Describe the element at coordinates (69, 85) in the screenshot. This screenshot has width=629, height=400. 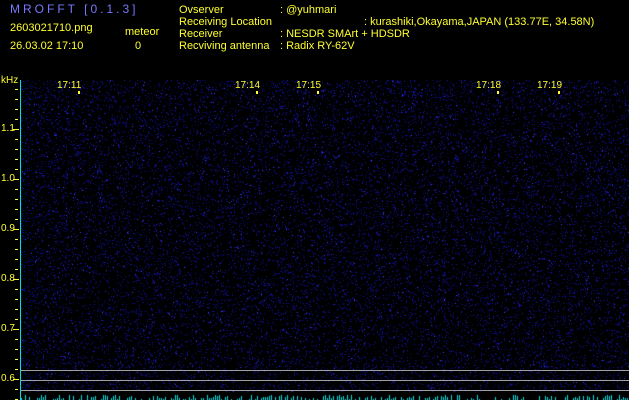
I see `time-label: 17:11` at that location.